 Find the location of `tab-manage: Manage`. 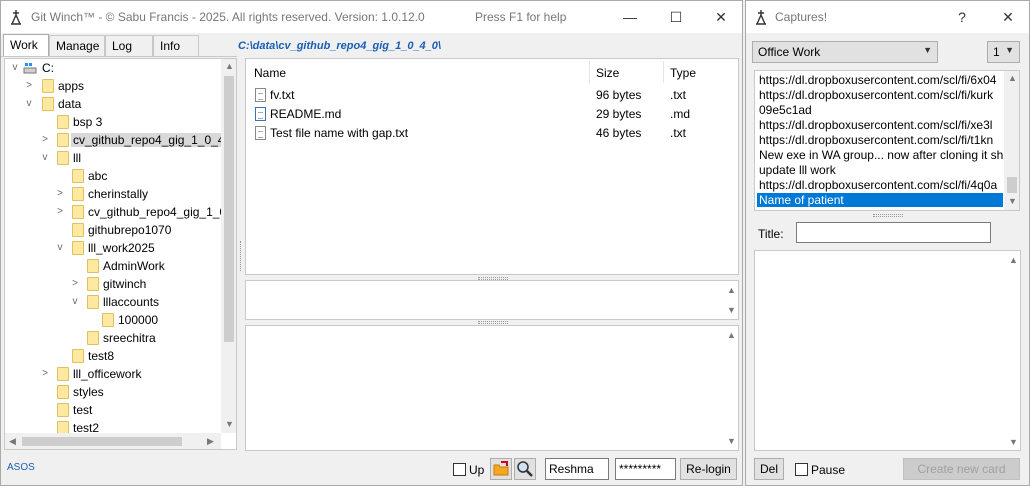

tab-manage: Manage is located at coordinates (77, 45).